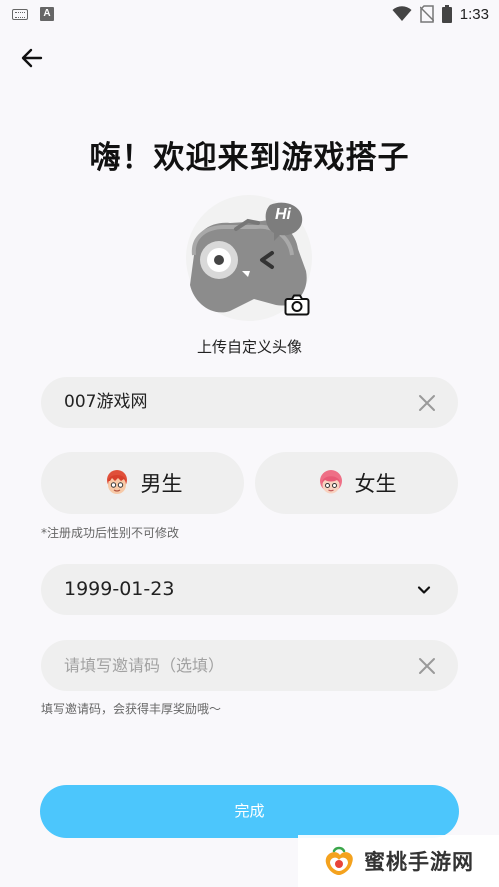 This screenshot has width=499, height=887. Describe the element at coordinates (426, 14) in the screenshot. I see `no-sim-icon` at that location.